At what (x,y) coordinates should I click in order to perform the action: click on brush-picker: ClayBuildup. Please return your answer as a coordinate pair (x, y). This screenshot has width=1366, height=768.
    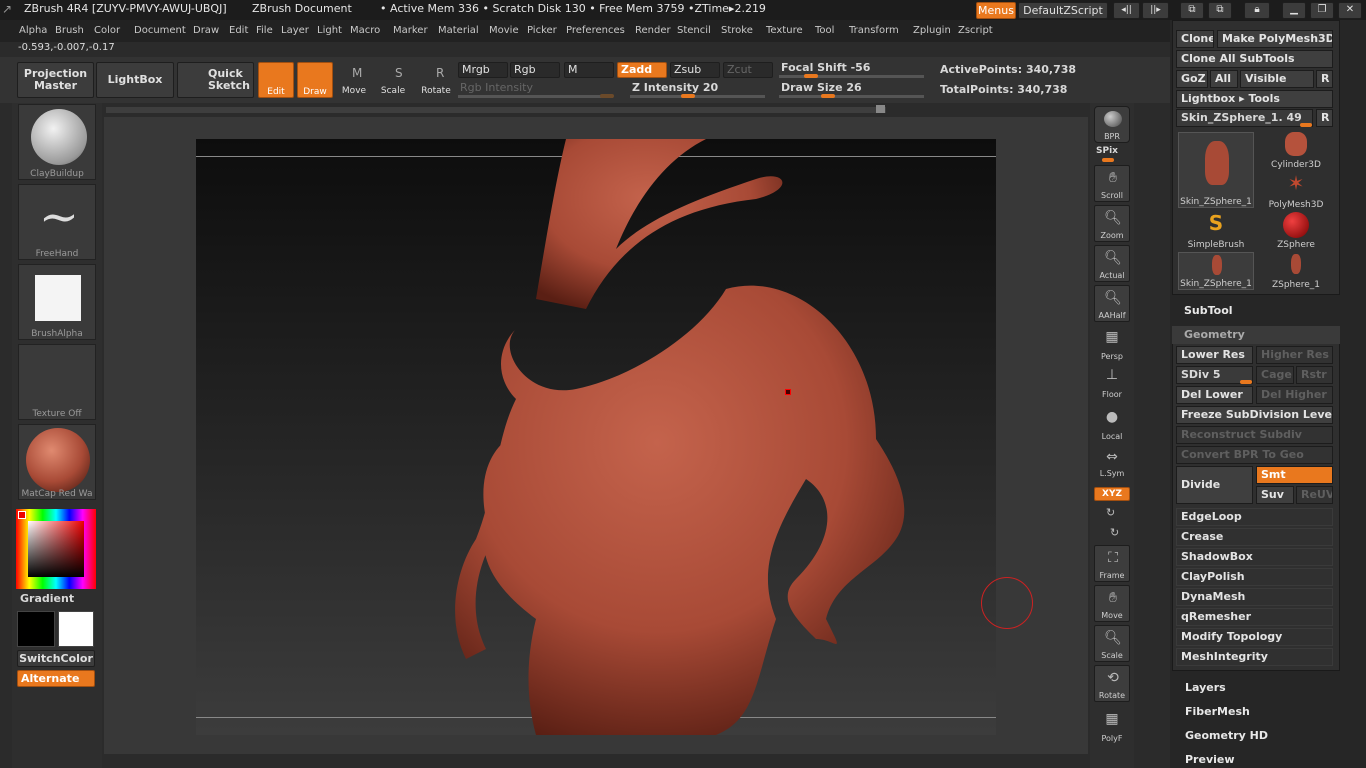
    Looking at the image, I should click on (57, 142).